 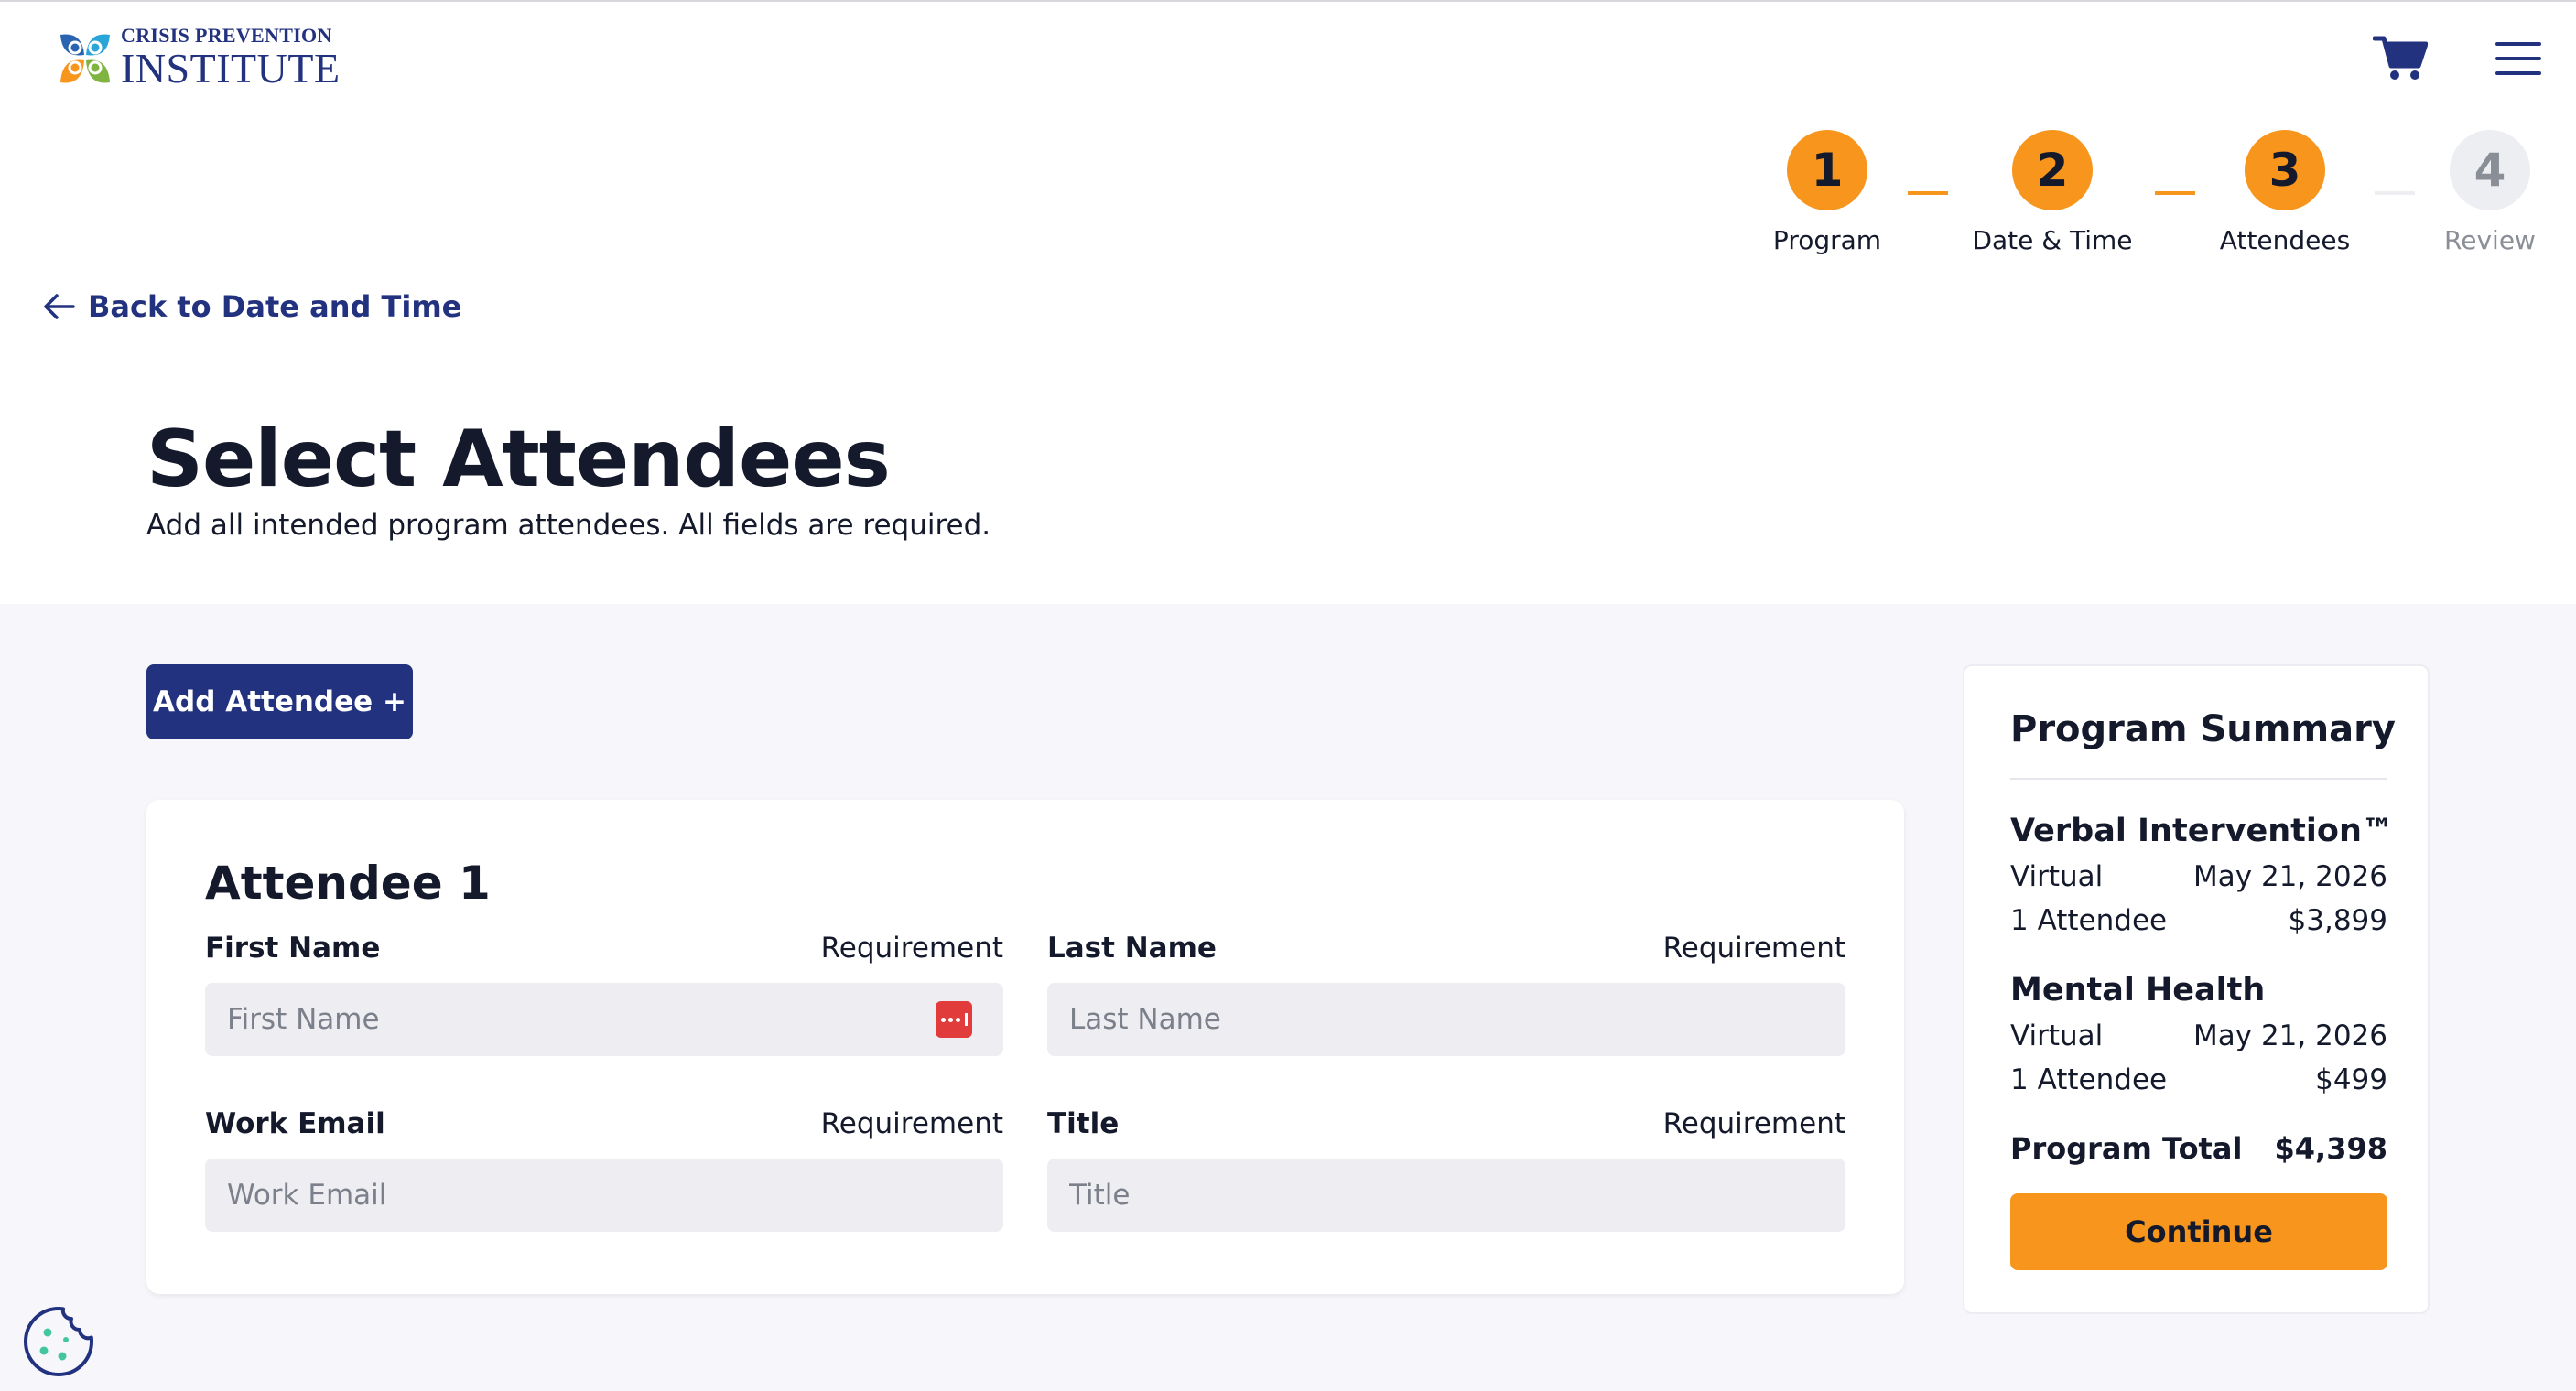 I want to click on program-total-label: Program Total, so click(x=2127, y=1149).